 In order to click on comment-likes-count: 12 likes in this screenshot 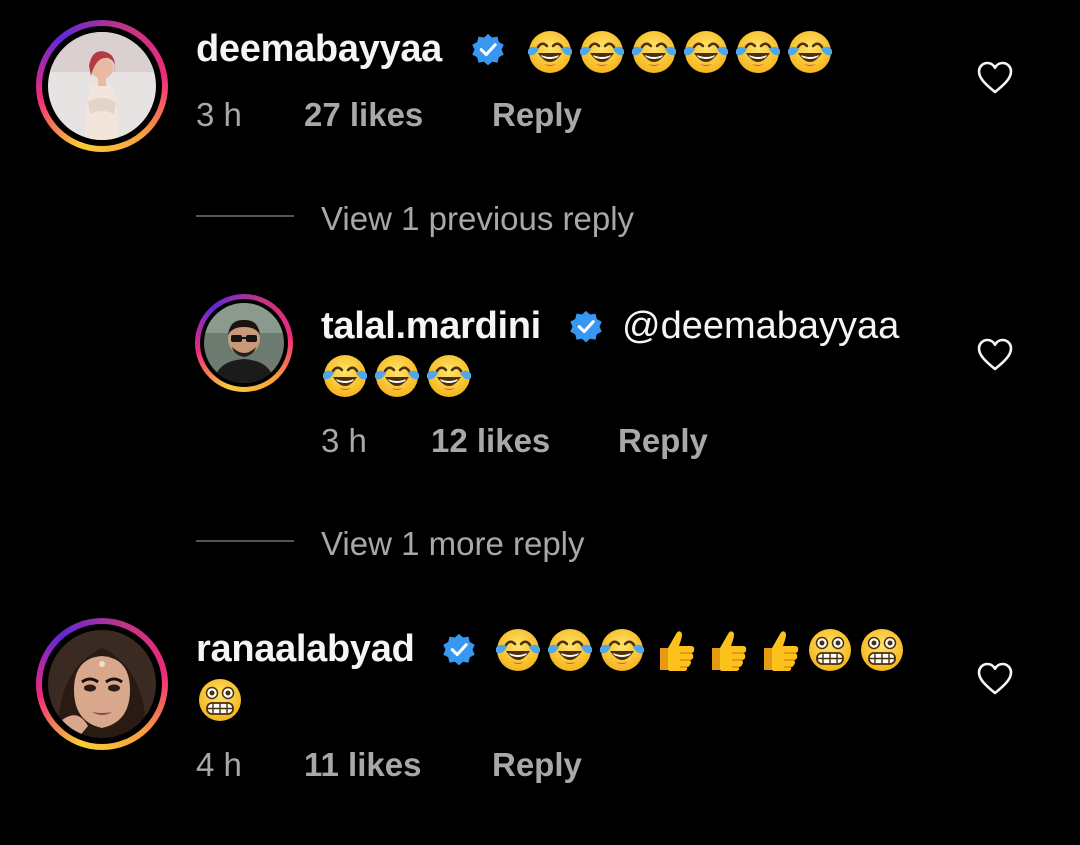, I will do `click(490, 441)`.